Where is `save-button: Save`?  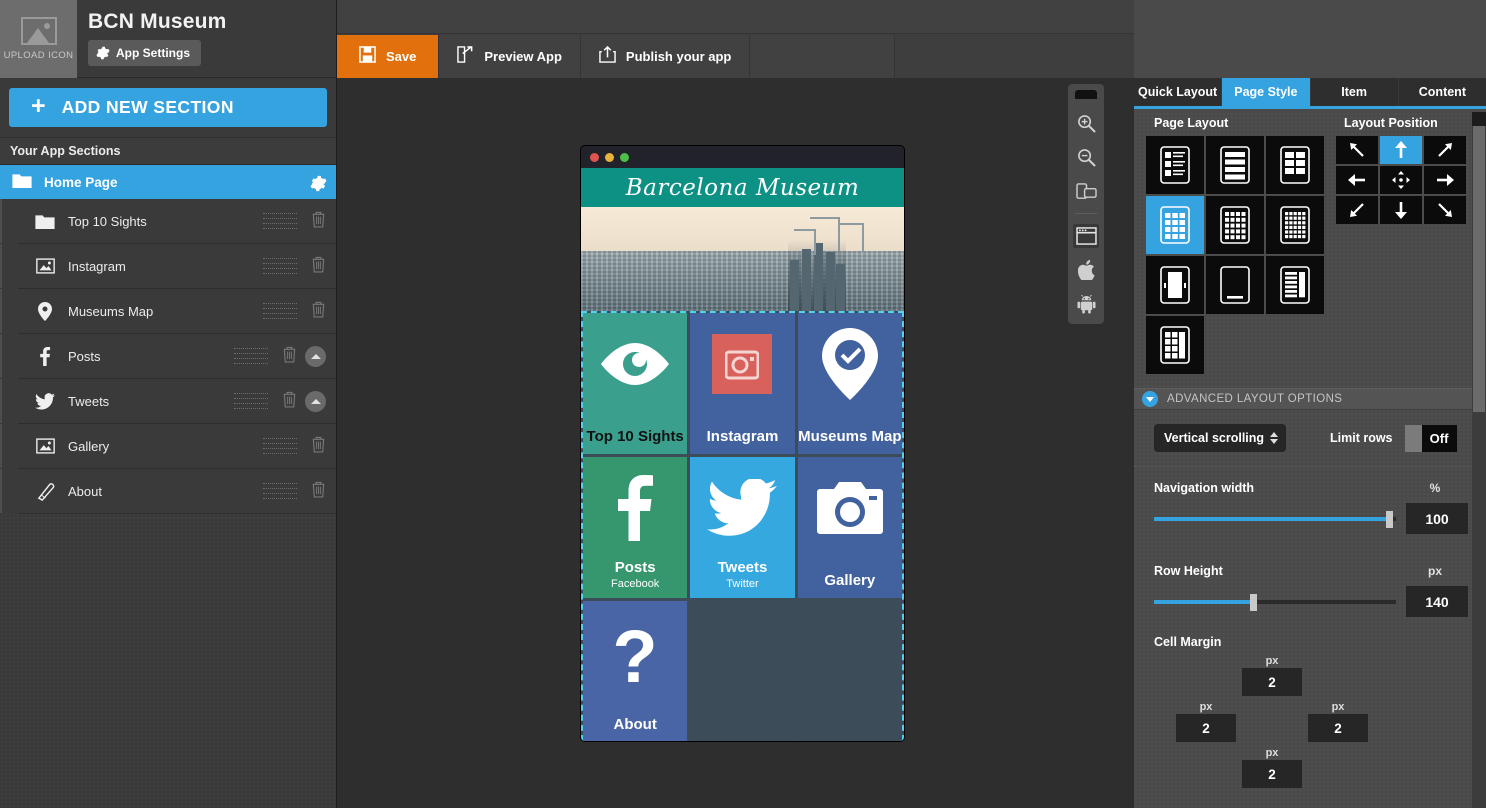 save-button: Save is located at coordinates (388, 56).